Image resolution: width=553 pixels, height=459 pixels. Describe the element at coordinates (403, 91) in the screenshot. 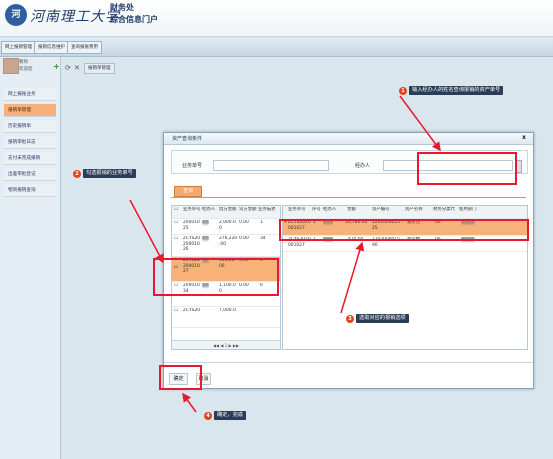

I see `step-badge-1: 1` at that location.